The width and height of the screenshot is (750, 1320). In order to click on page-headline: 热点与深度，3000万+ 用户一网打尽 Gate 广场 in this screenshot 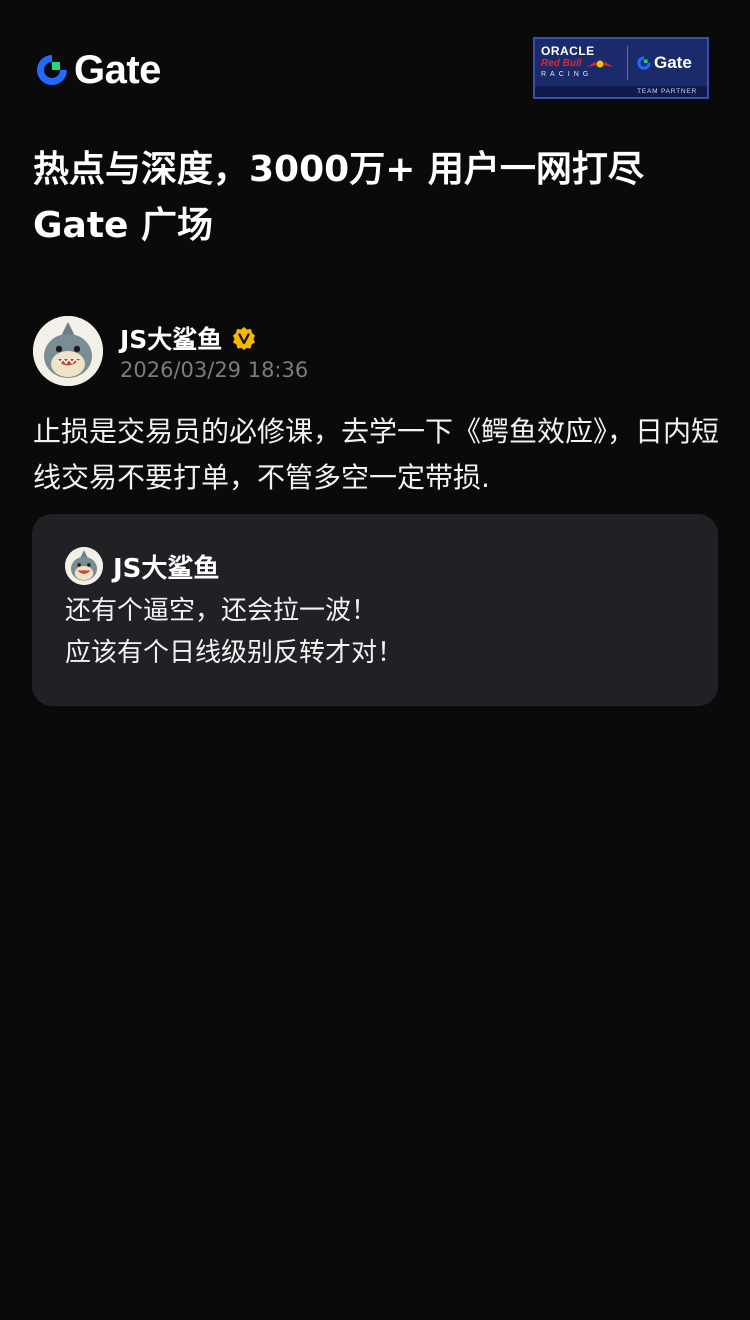, I will do `click(338, 197)`.